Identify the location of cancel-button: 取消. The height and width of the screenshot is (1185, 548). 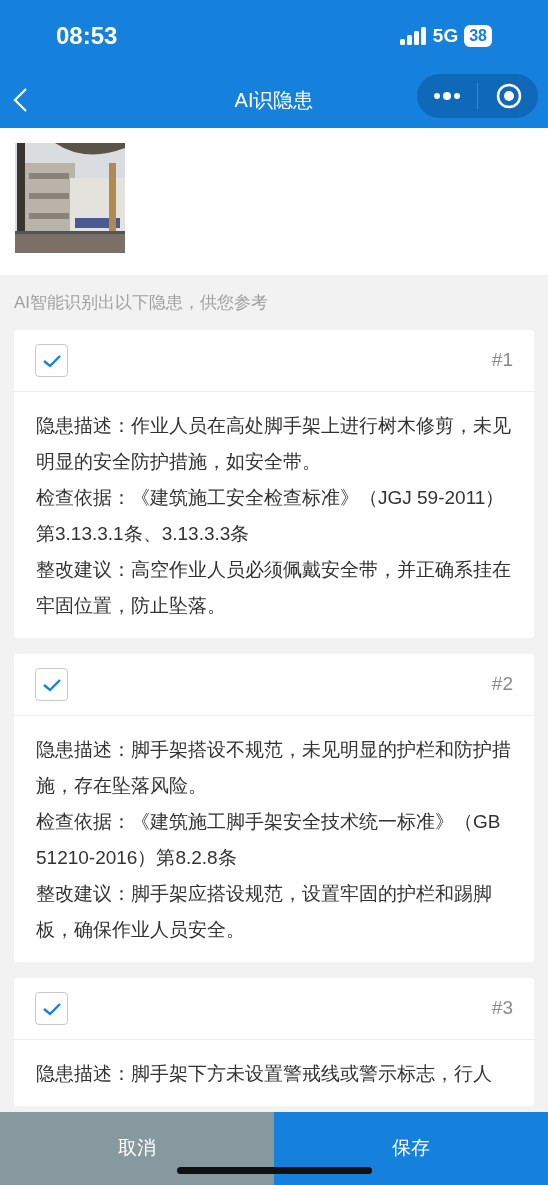
(137, 1148).